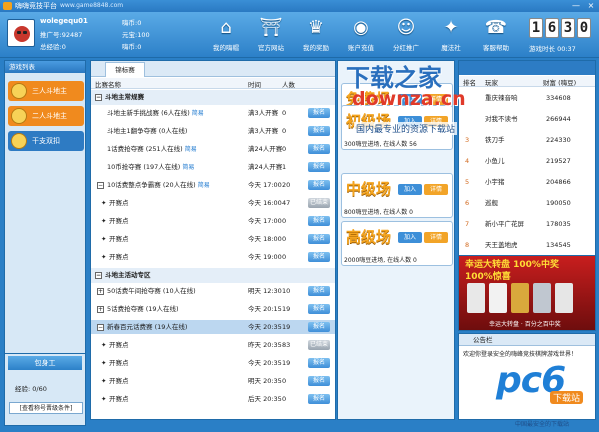  Describe the element at coordinates (213, 309) in the screenshot. I see `tournament-row: +5话费抢夺赛 (19人在线) 今天 20:15 19 报名` at that location.